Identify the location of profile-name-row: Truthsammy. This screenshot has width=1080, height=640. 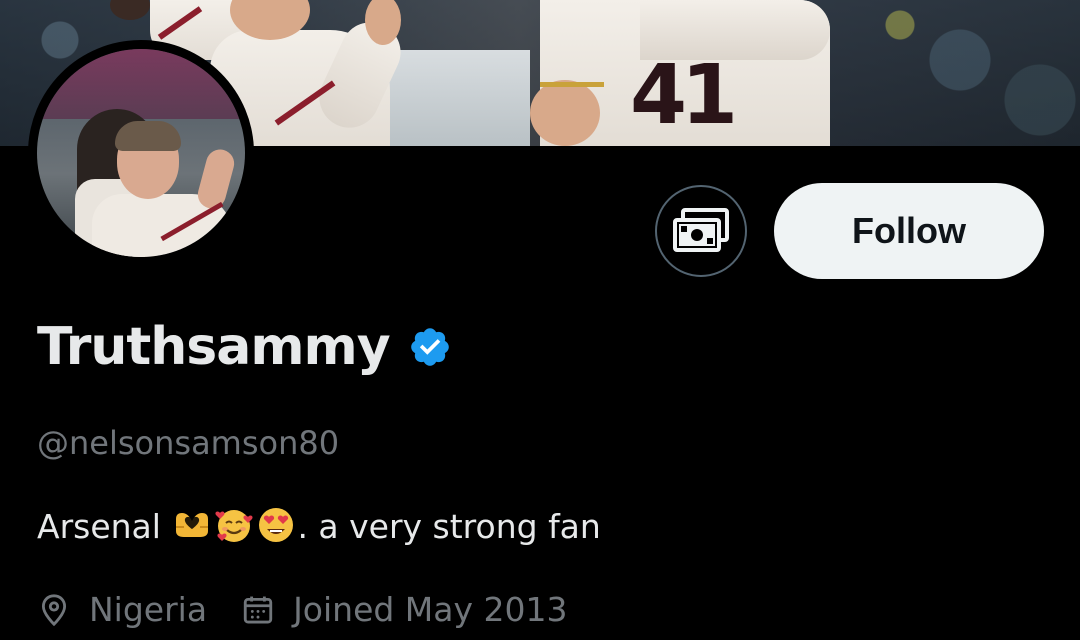
(244, 347).